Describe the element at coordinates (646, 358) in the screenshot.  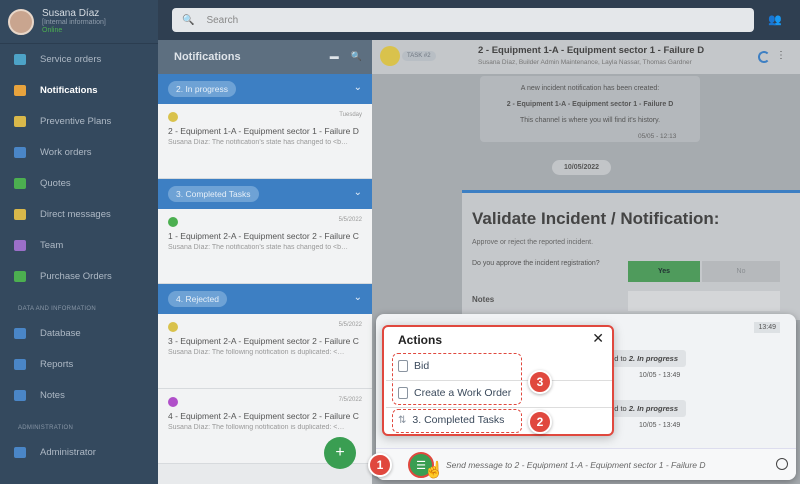
I see `message-bubble: d to 2. In progress` at that location.